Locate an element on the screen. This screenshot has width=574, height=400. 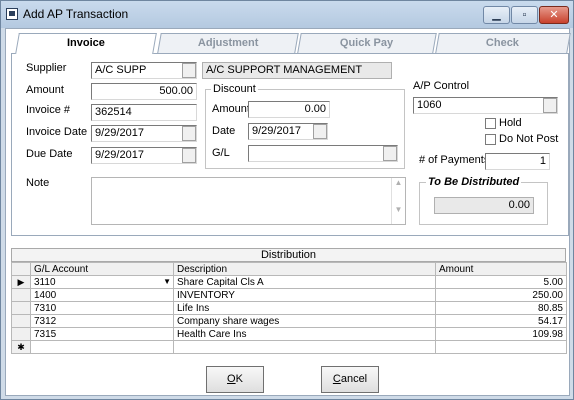
invoice-number-label: Invoice # is located at coordinates (48, 110).